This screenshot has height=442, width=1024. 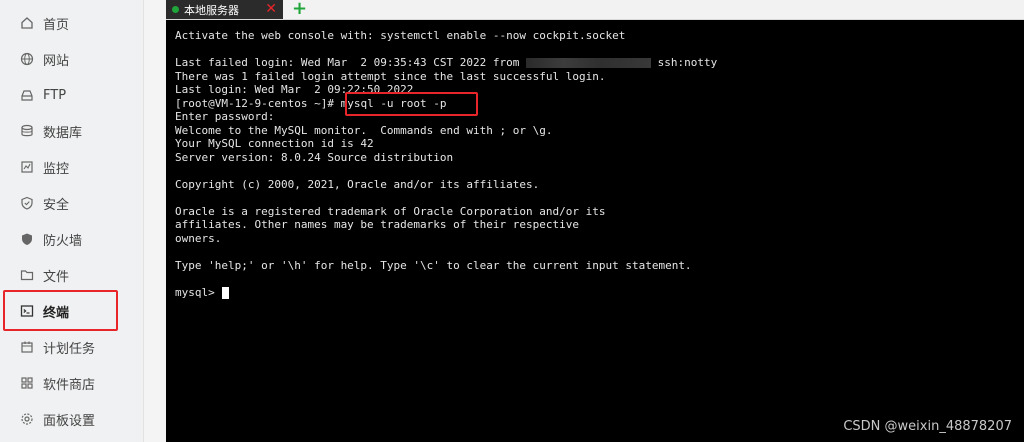 I want to click on sidebar-item-label: 网站, so click(x=56, y=61).